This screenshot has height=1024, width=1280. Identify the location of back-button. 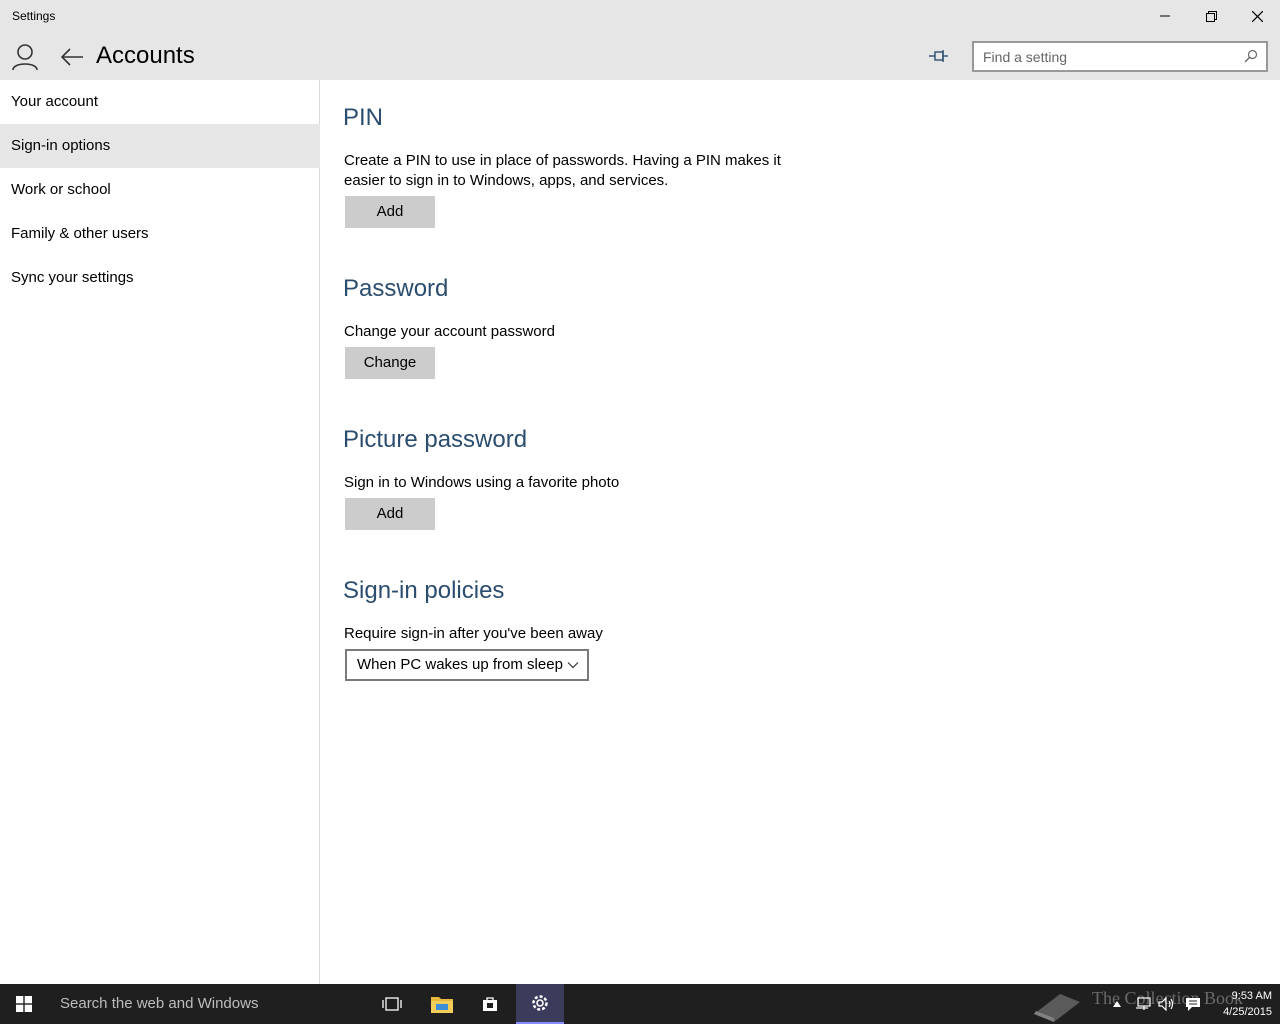
(72, 57).